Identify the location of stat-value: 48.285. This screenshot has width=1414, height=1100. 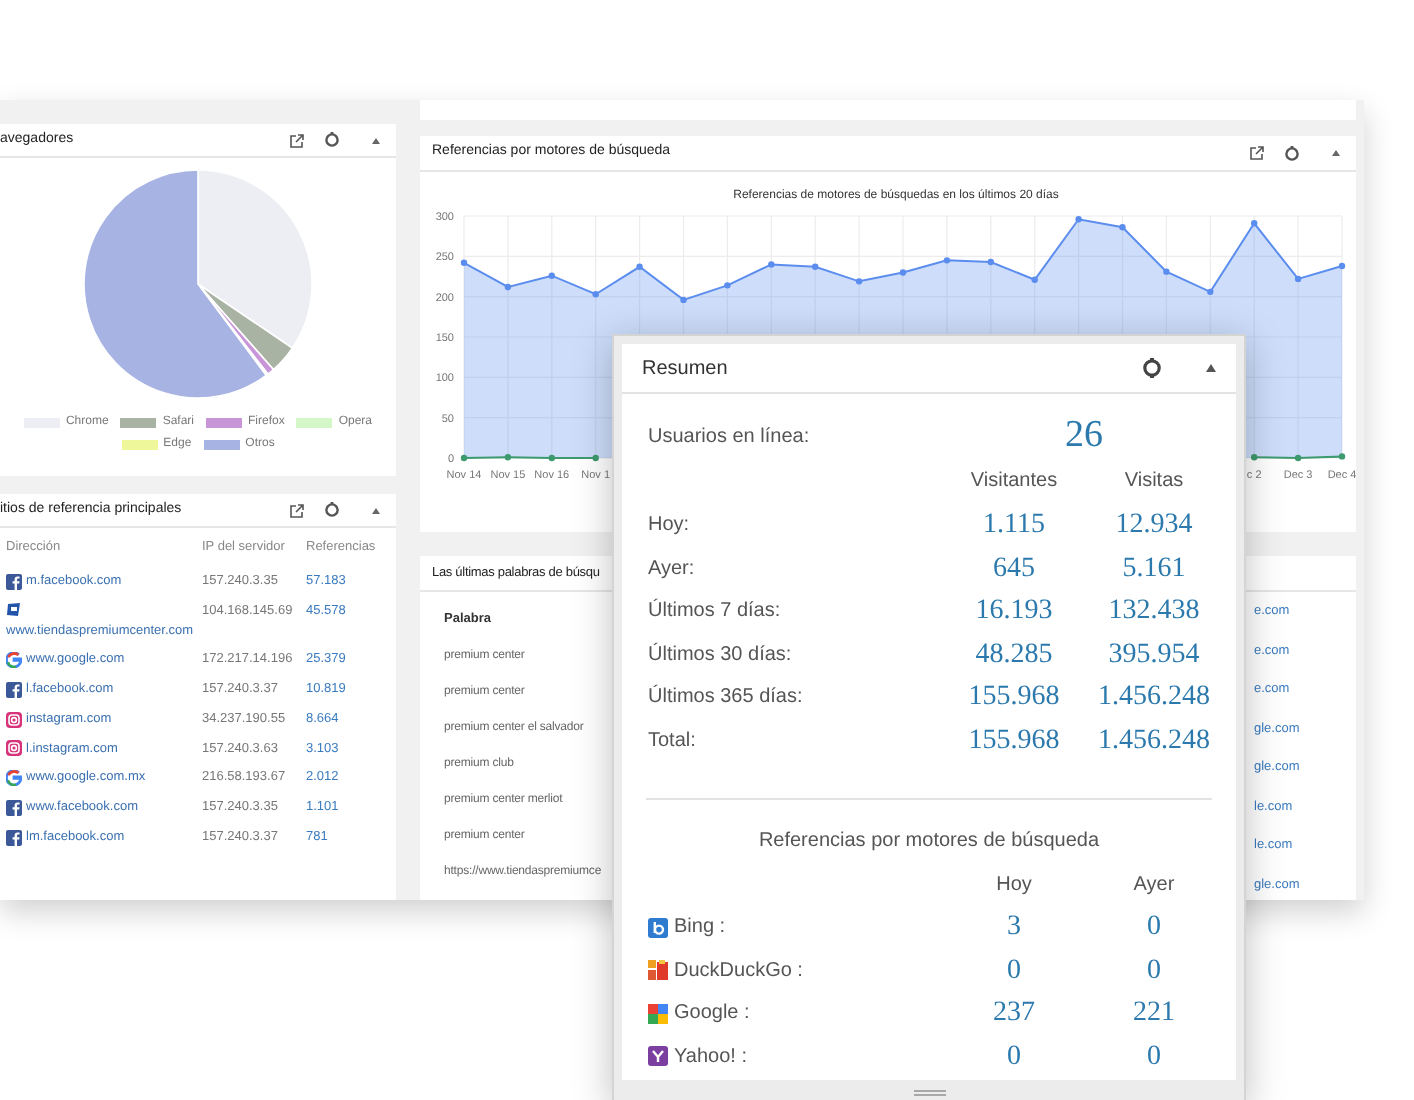
(1014, 655).